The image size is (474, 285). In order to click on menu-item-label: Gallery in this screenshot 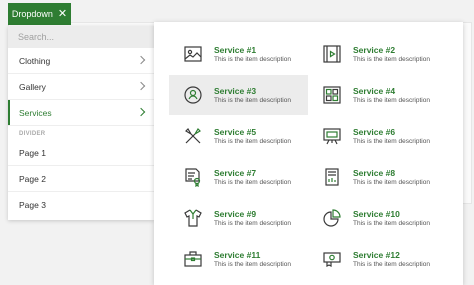, I will do `click(32, 87)`.